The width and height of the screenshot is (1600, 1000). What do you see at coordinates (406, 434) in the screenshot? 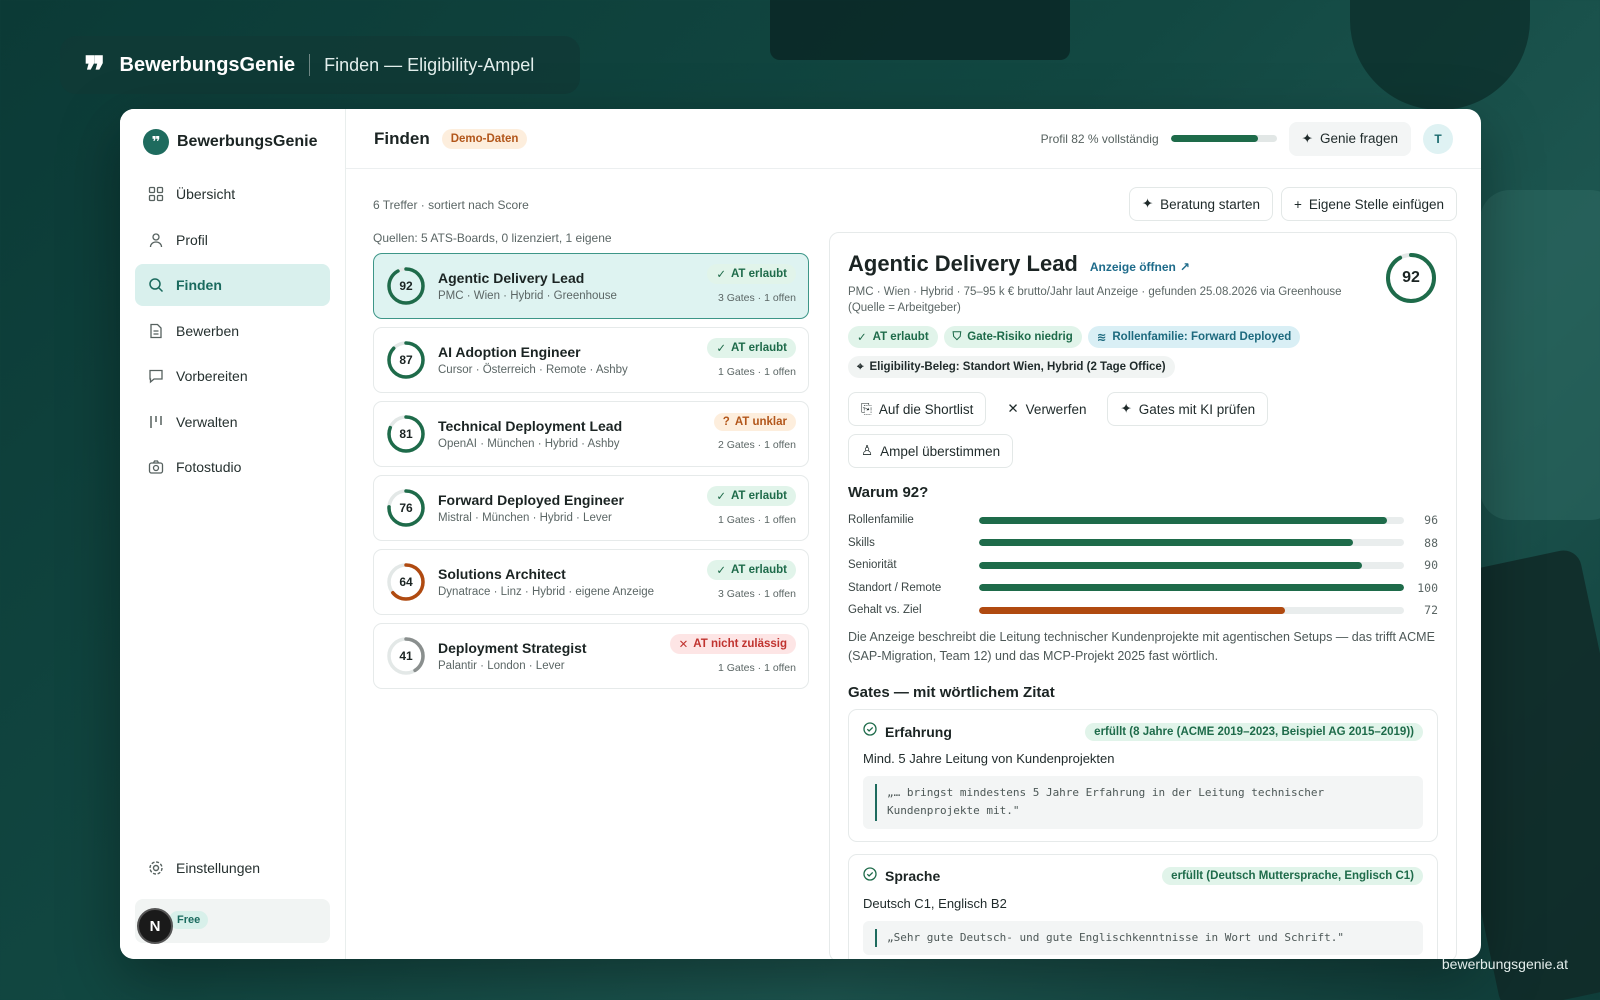
I see `score-value: 81` at bounding box center [406, 434].